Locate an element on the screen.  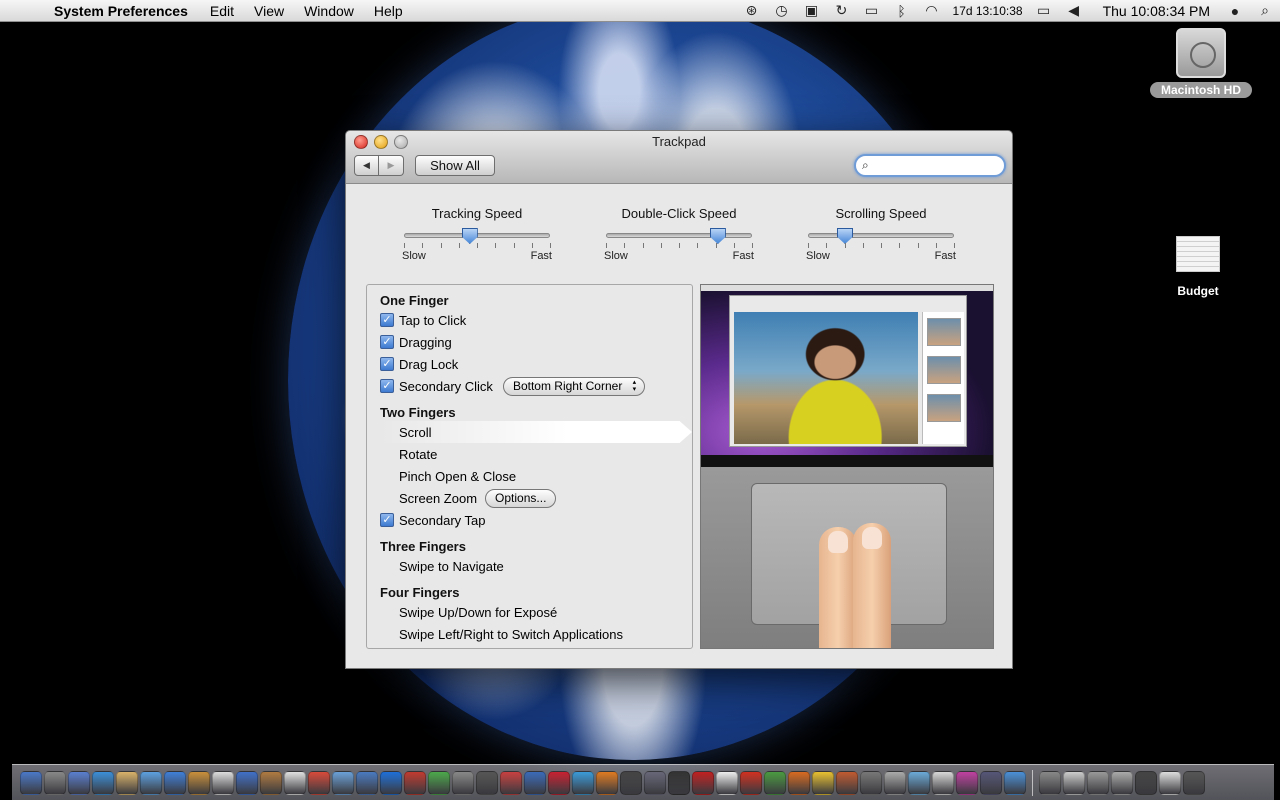
swipe-navigate-label: Swipe to Navigate is located at coordinates (451, 566).